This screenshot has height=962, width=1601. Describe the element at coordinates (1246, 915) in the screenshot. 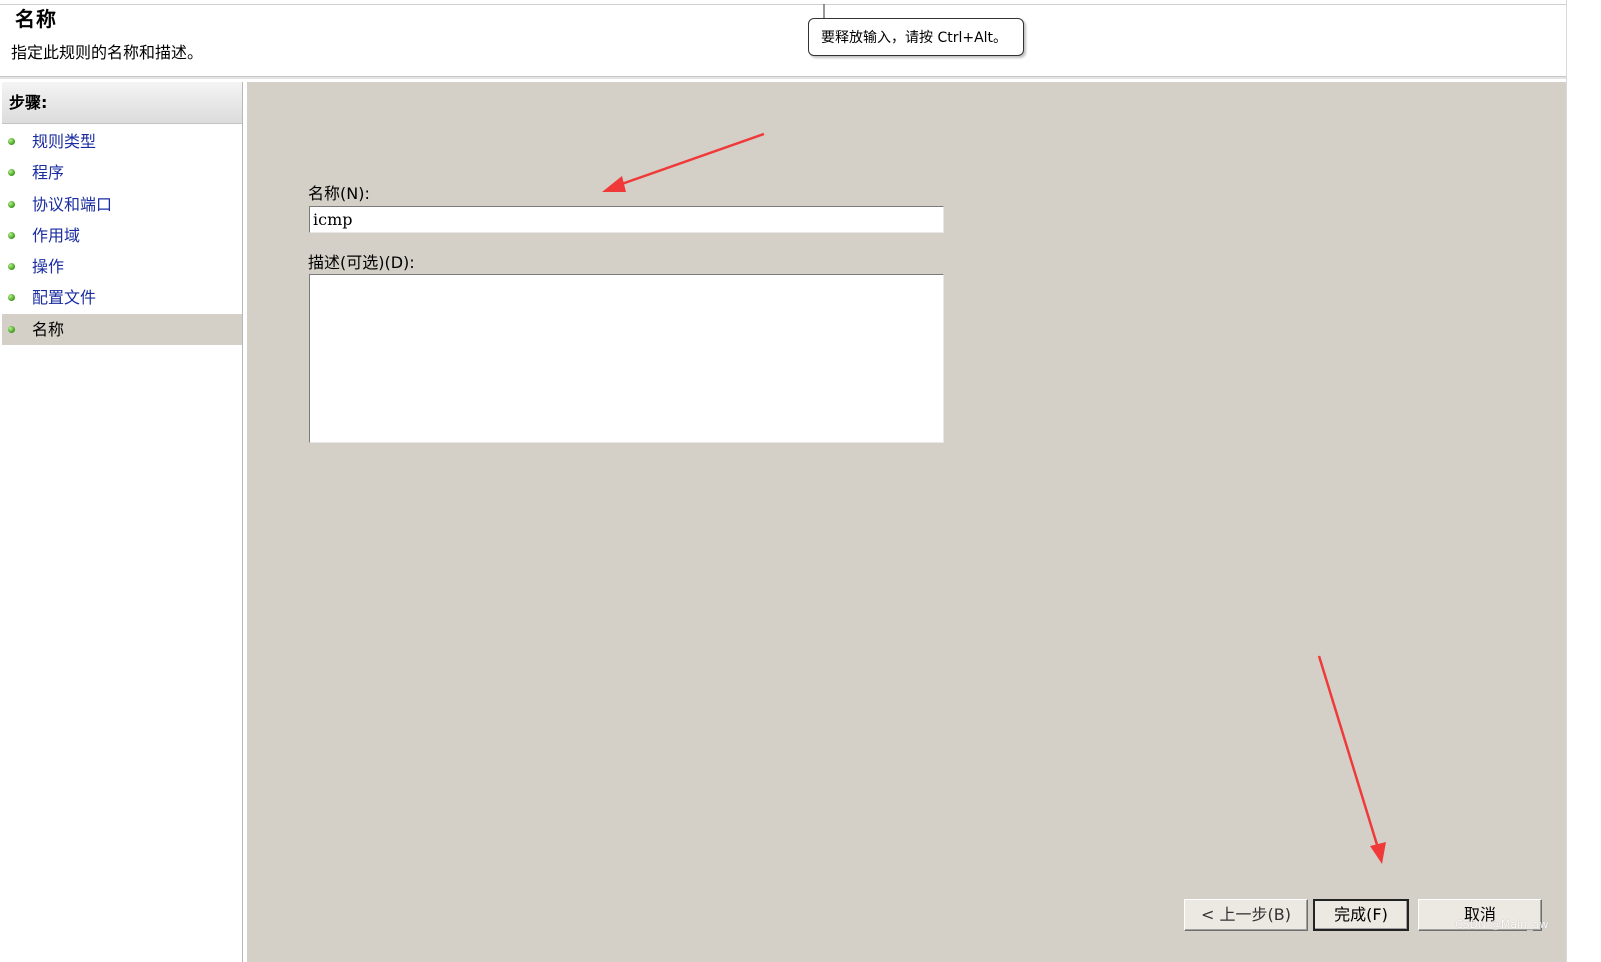

I see `back-button: < 上一步(B)` at that location.